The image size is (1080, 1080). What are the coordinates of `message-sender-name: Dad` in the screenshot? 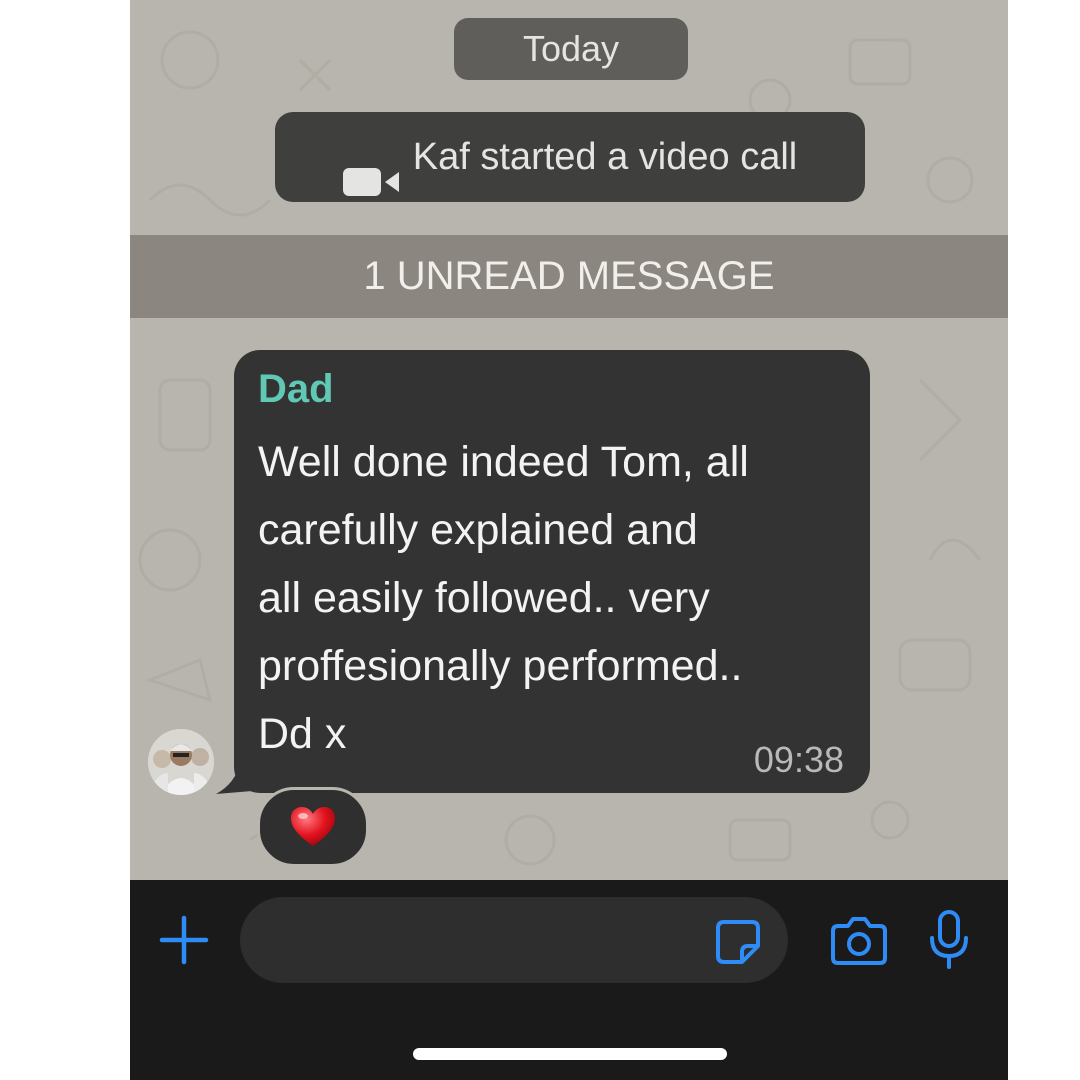 It's located at (296, 389).